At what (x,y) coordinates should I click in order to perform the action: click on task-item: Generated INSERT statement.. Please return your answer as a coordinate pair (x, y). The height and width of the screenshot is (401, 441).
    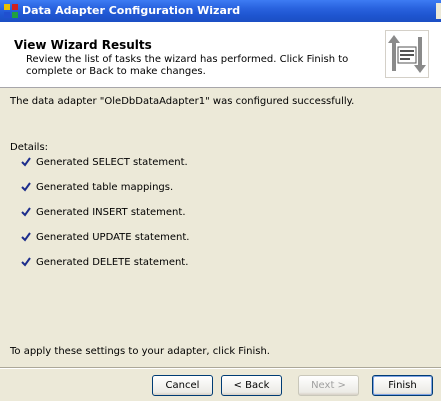
    Looking at the image, I should click on (103, 212).